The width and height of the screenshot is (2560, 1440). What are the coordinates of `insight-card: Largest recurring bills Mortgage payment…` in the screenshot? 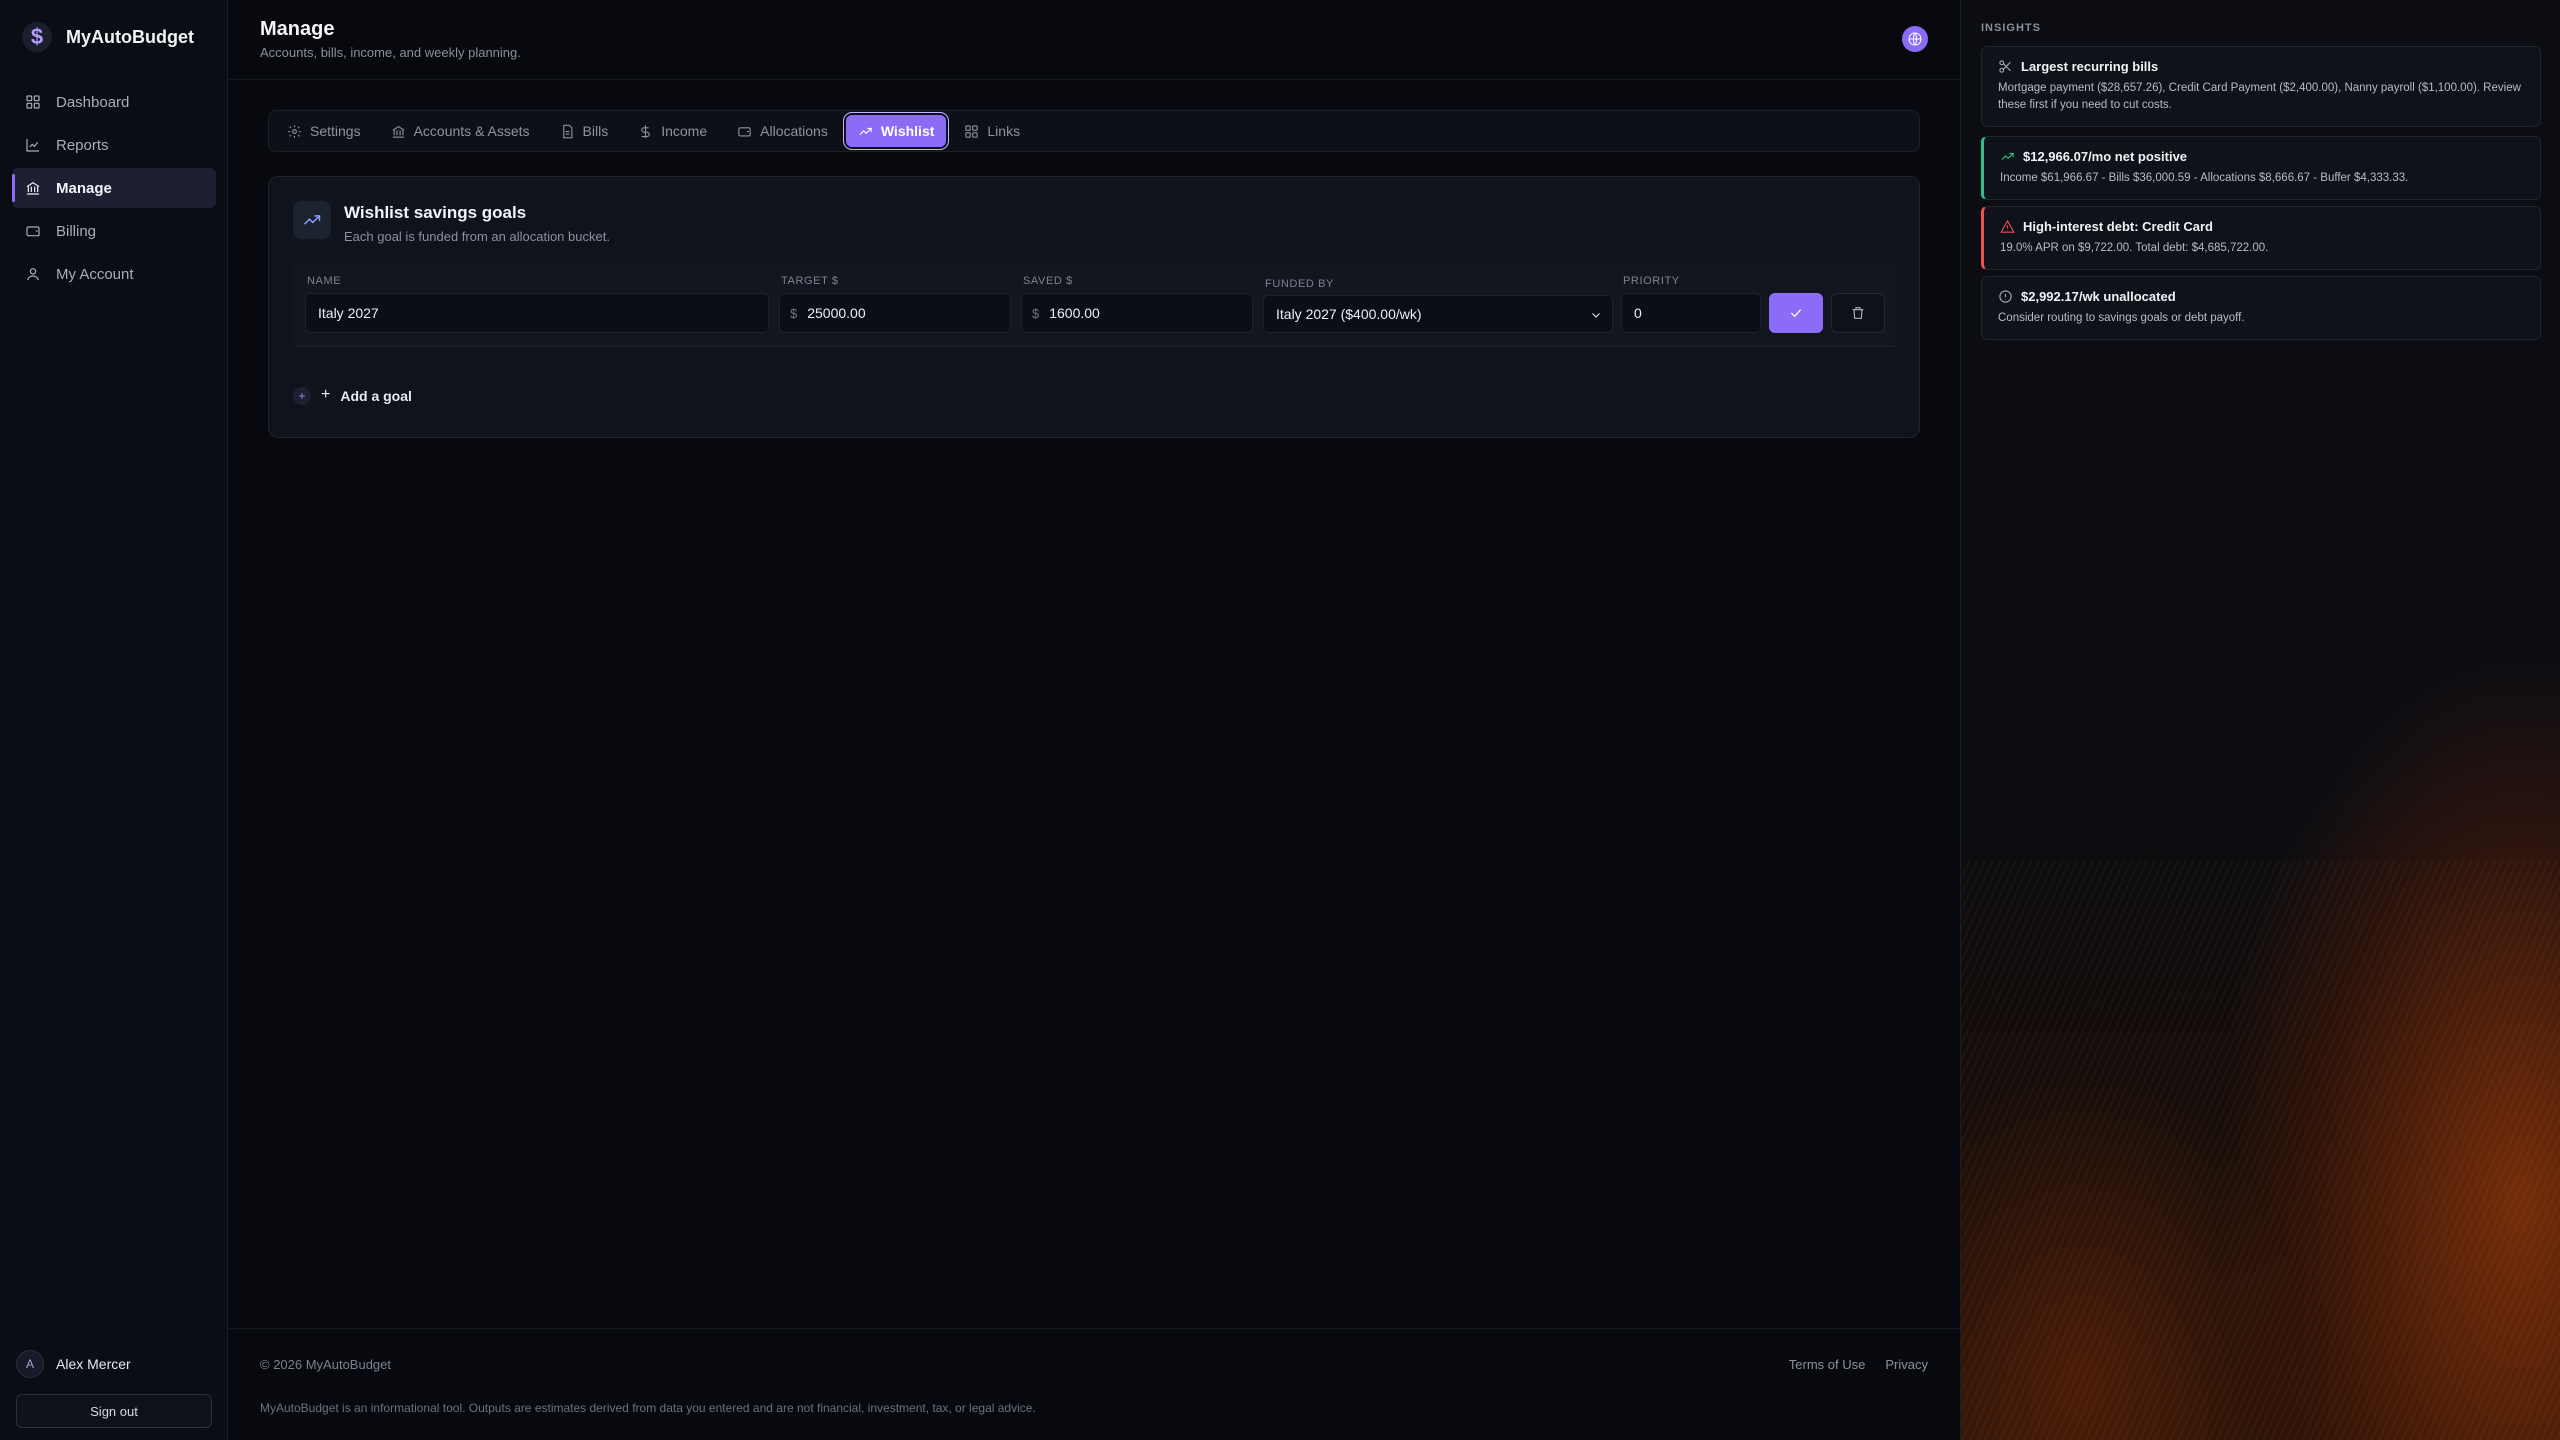 It's located at (2261, 86).